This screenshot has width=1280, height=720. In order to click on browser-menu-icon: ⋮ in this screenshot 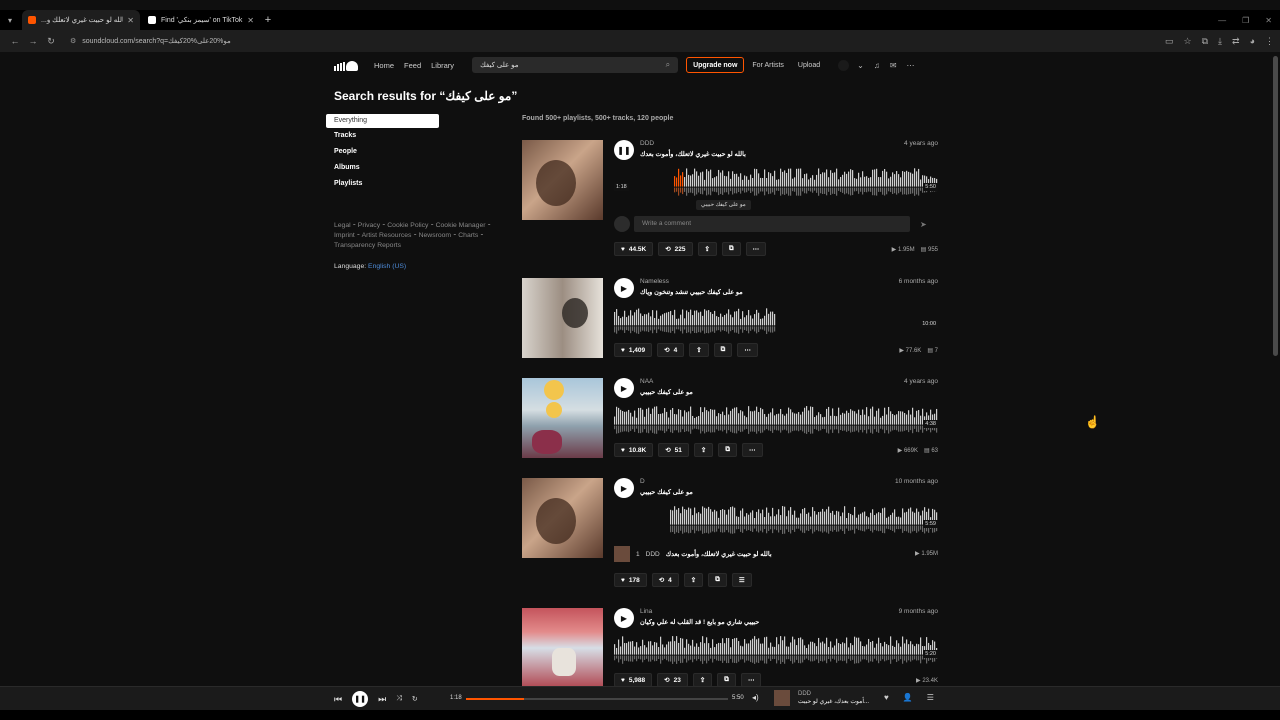, I will do `click(1269, 41)`.